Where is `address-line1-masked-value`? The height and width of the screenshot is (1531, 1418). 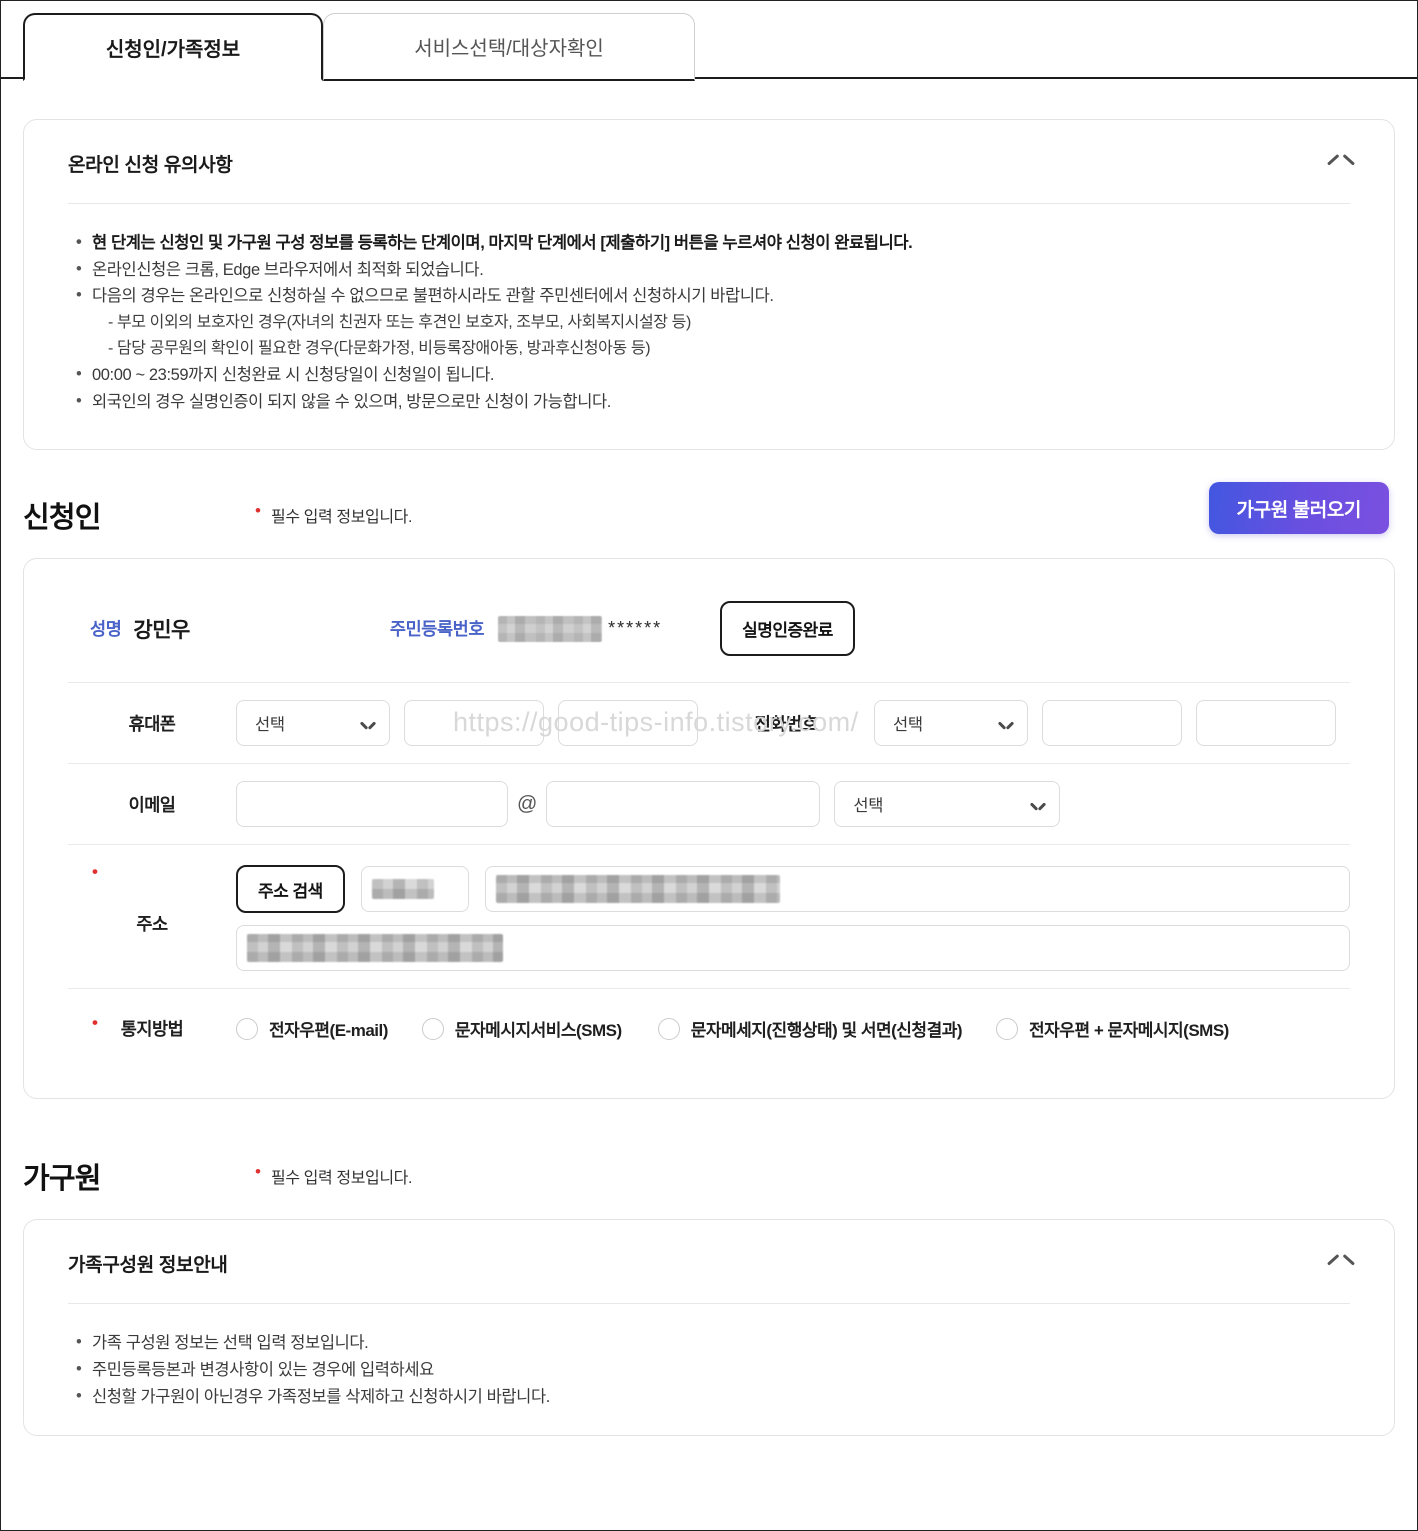
address-line1-masked-value is located at coordinates (637, 889).